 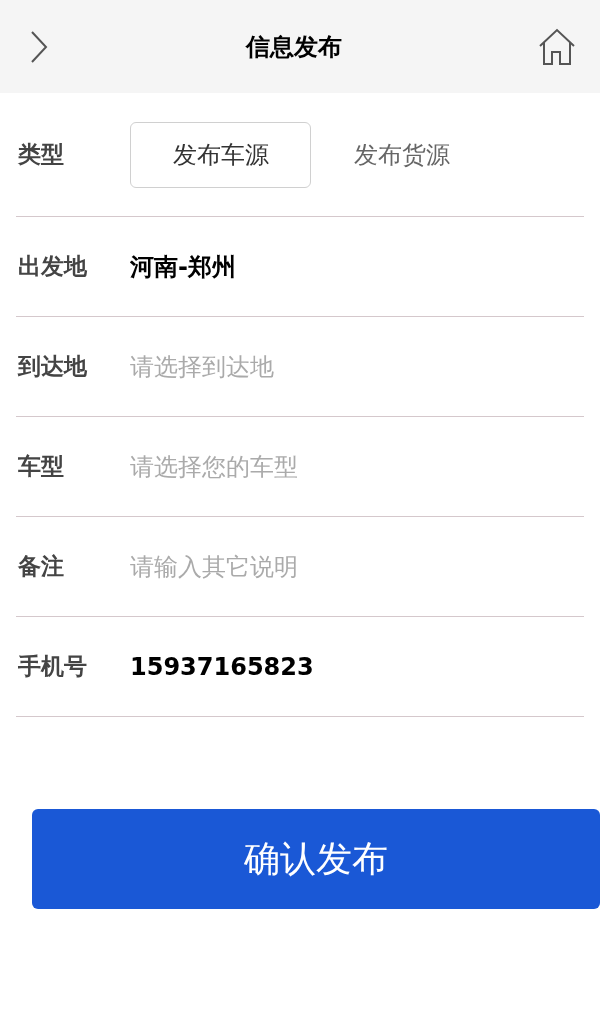 I want to click on input-field: 请选择到达地, so click(x=357, y=366).